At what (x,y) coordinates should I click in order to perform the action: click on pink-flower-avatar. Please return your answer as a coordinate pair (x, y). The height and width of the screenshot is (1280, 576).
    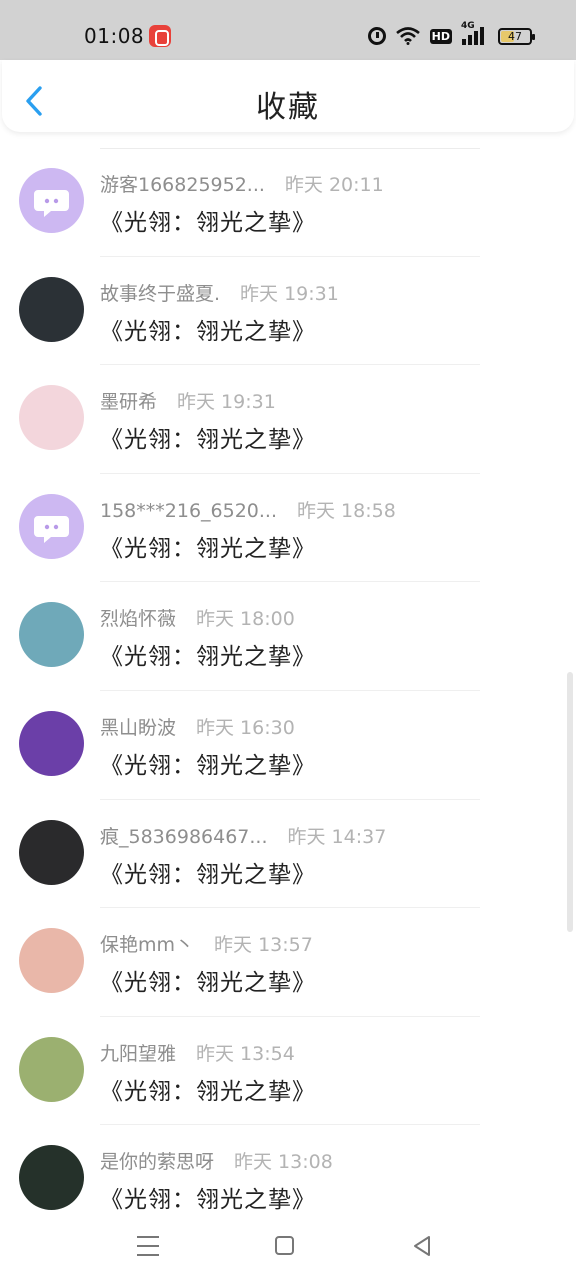
    Looking at the image, I should click on (51, 1178).